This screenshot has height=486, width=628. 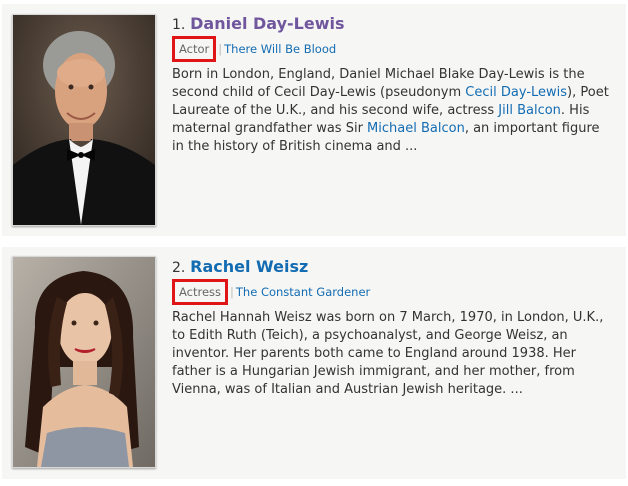 What do you see at coordinates (249, 266) in the screenshot?
I see `person-name-link: Rachel Weisz` at bounding box center [249, 266].